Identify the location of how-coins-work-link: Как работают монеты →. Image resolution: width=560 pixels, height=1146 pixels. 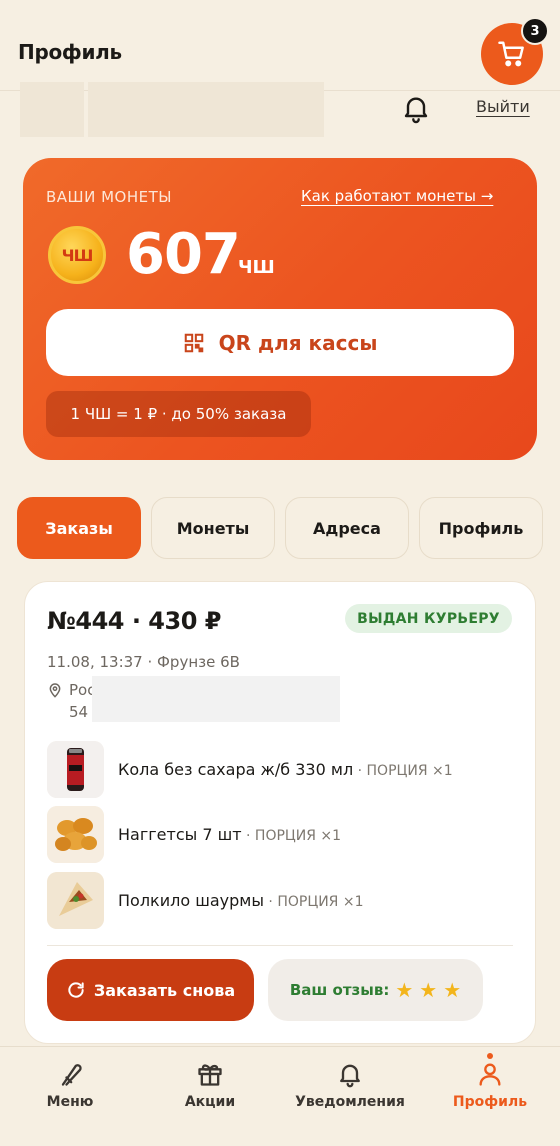
(397, 196).